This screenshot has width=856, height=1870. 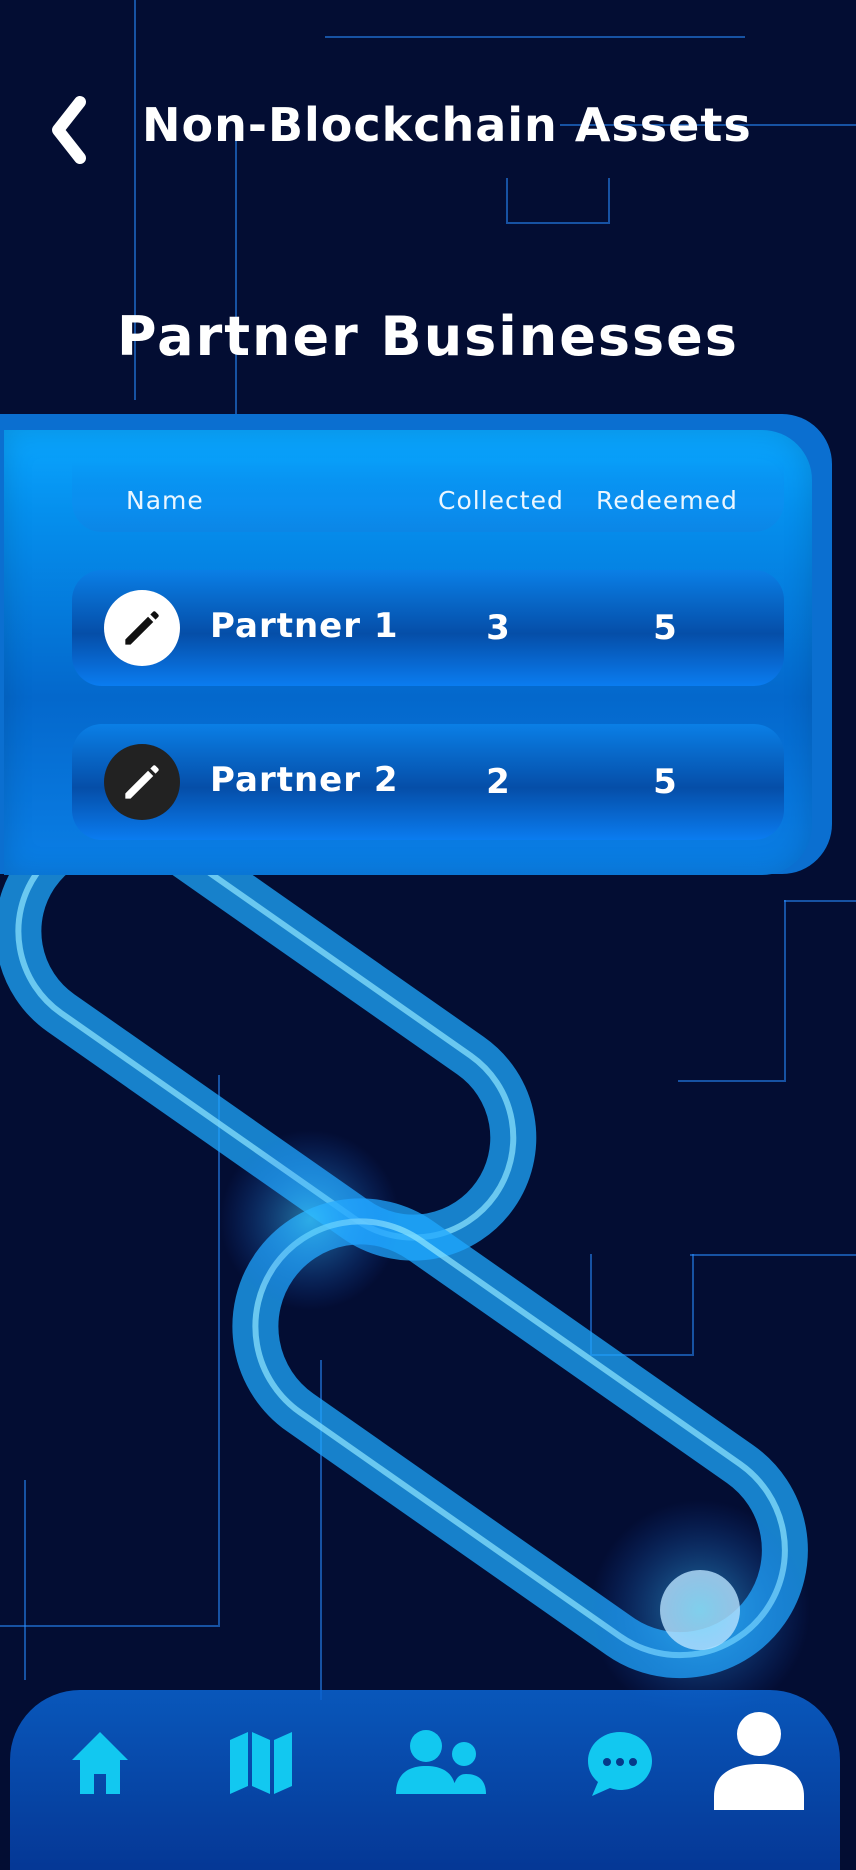 I want to click on partner-name: Partner 2, so click(x=304, y=780).